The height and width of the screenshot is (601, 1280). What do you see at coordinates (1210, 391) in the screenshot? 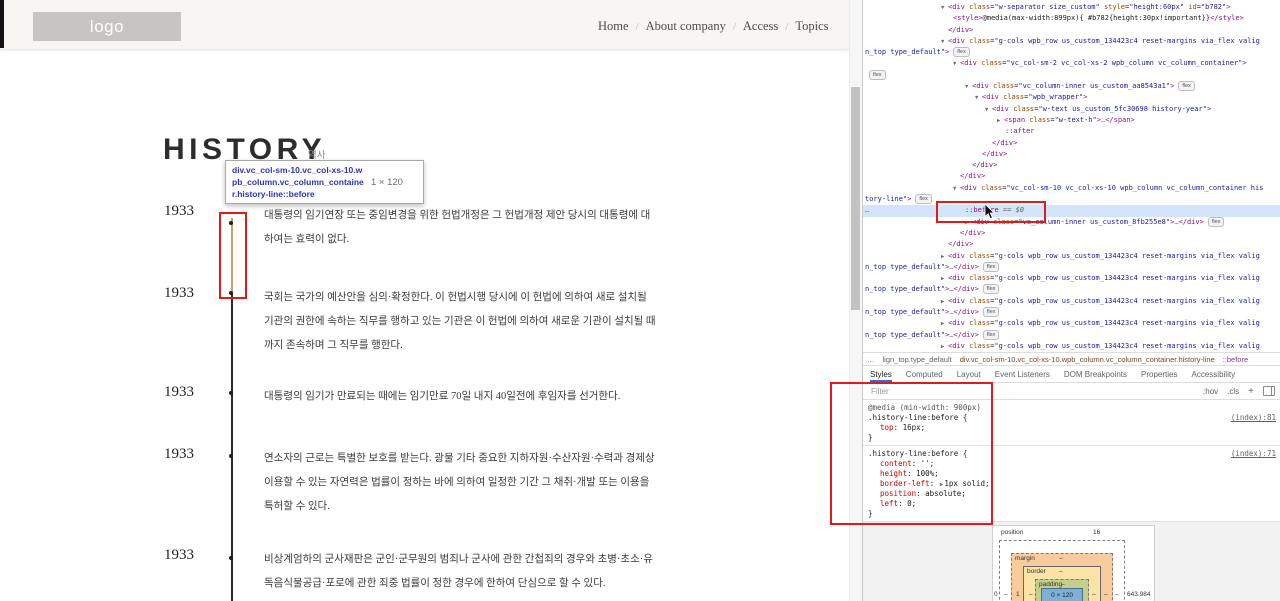
I see `toggle-hover-state-button: :hov` at bounding box center [1210, 391].